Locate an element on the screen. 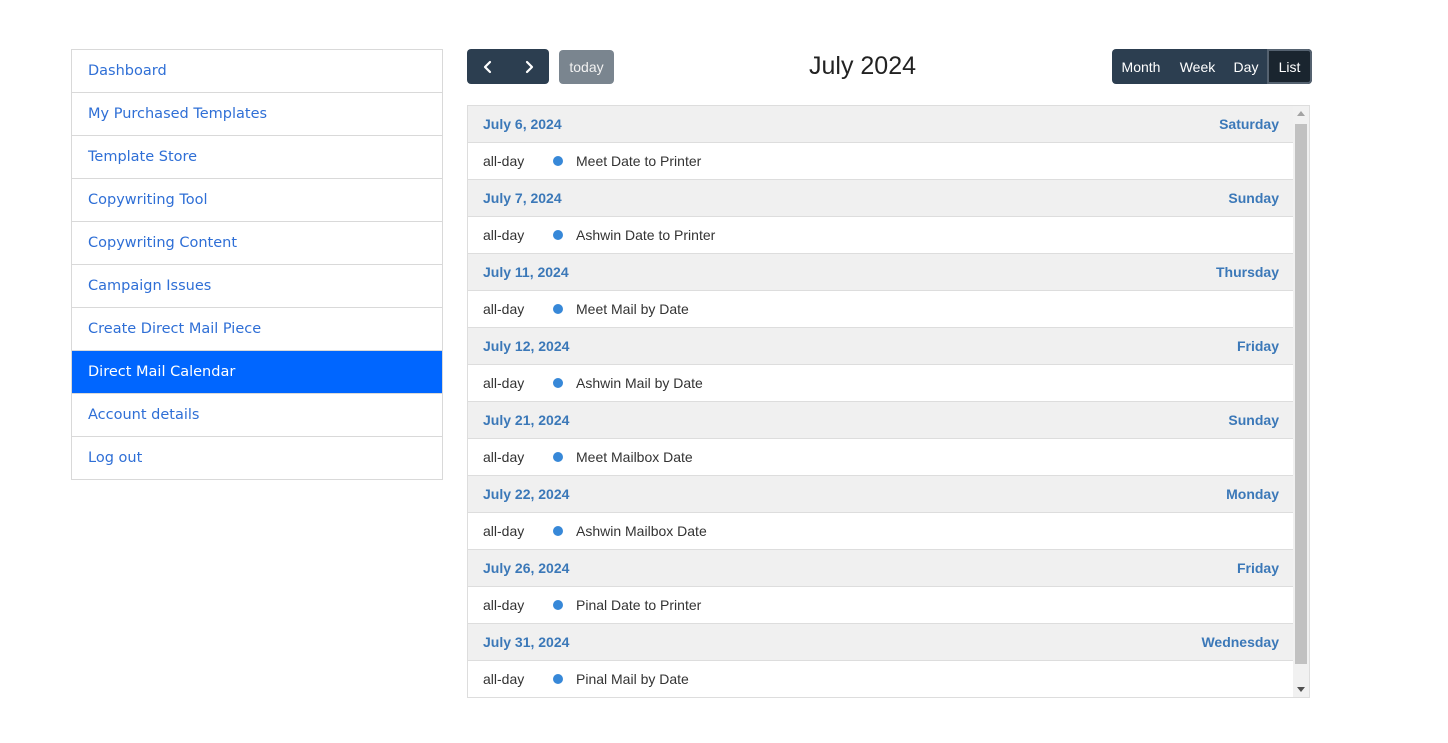 The image size is (1448, 743). view-switcher: Month Week Day List is located at coordinates (1212, 66).